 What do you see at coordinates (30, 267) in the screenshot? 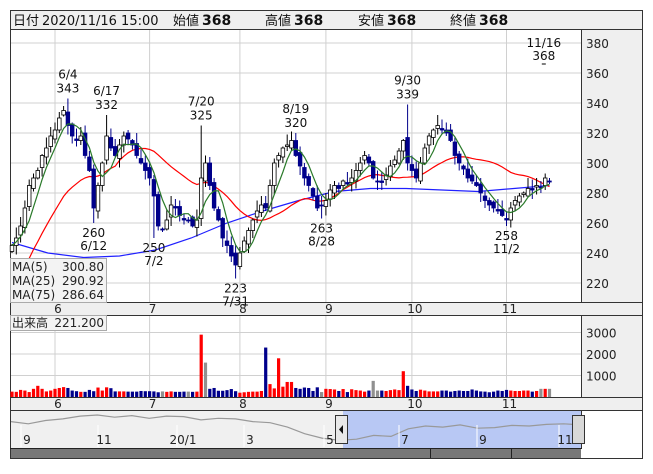
I see `ma5-legend-label: MA(5)` at bounding box center [30, 267].